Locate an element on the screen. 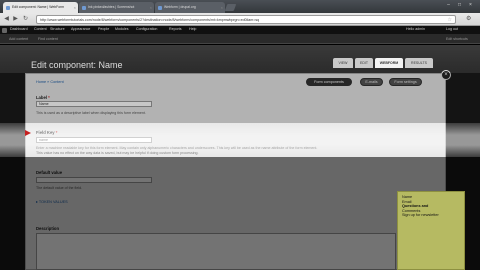  shortcut-find-content: Find content is located at coordinates (48, 39).